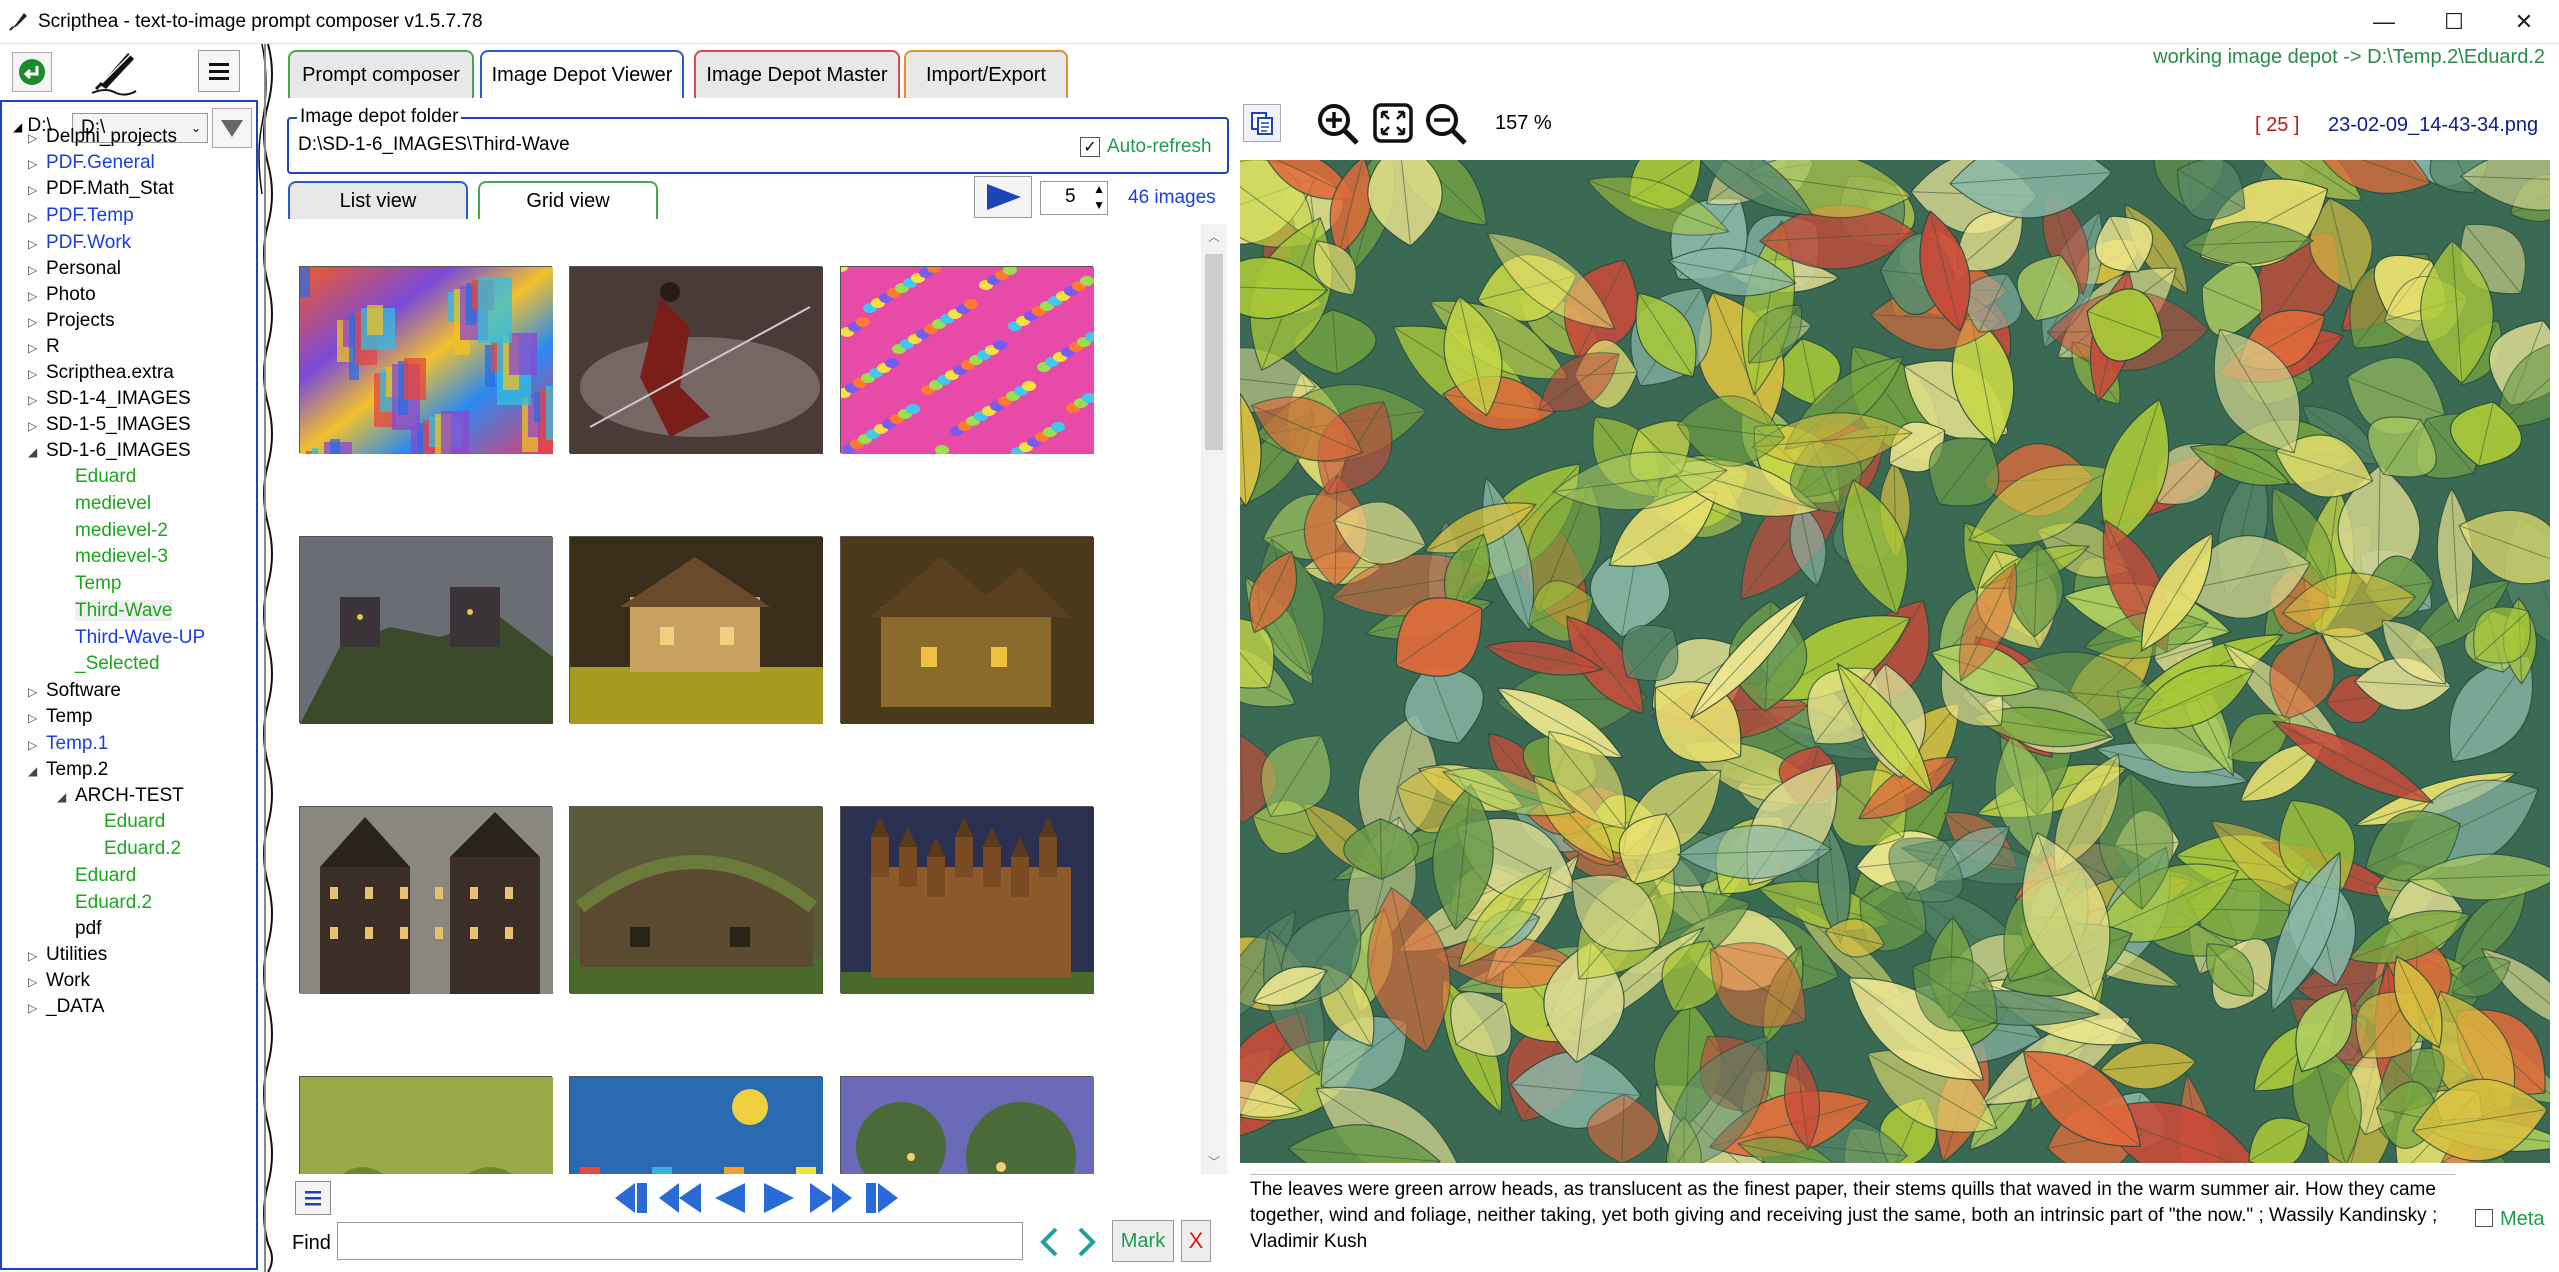 This screenshot has height=1272, width=2559. Describe the element at coordinates (232, 128) in the screenshot. I see `filter-button` at that location.